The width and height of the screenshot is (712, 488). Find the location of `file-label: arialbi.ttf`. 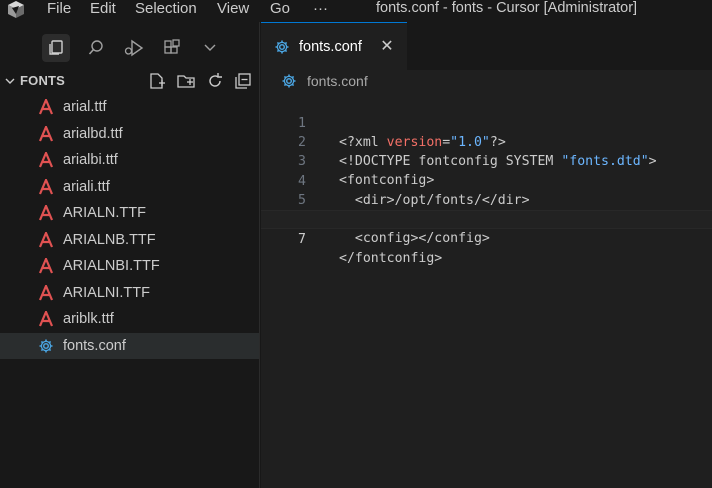

file-label: arialbi.ttf is located at coordinates (90, 160).